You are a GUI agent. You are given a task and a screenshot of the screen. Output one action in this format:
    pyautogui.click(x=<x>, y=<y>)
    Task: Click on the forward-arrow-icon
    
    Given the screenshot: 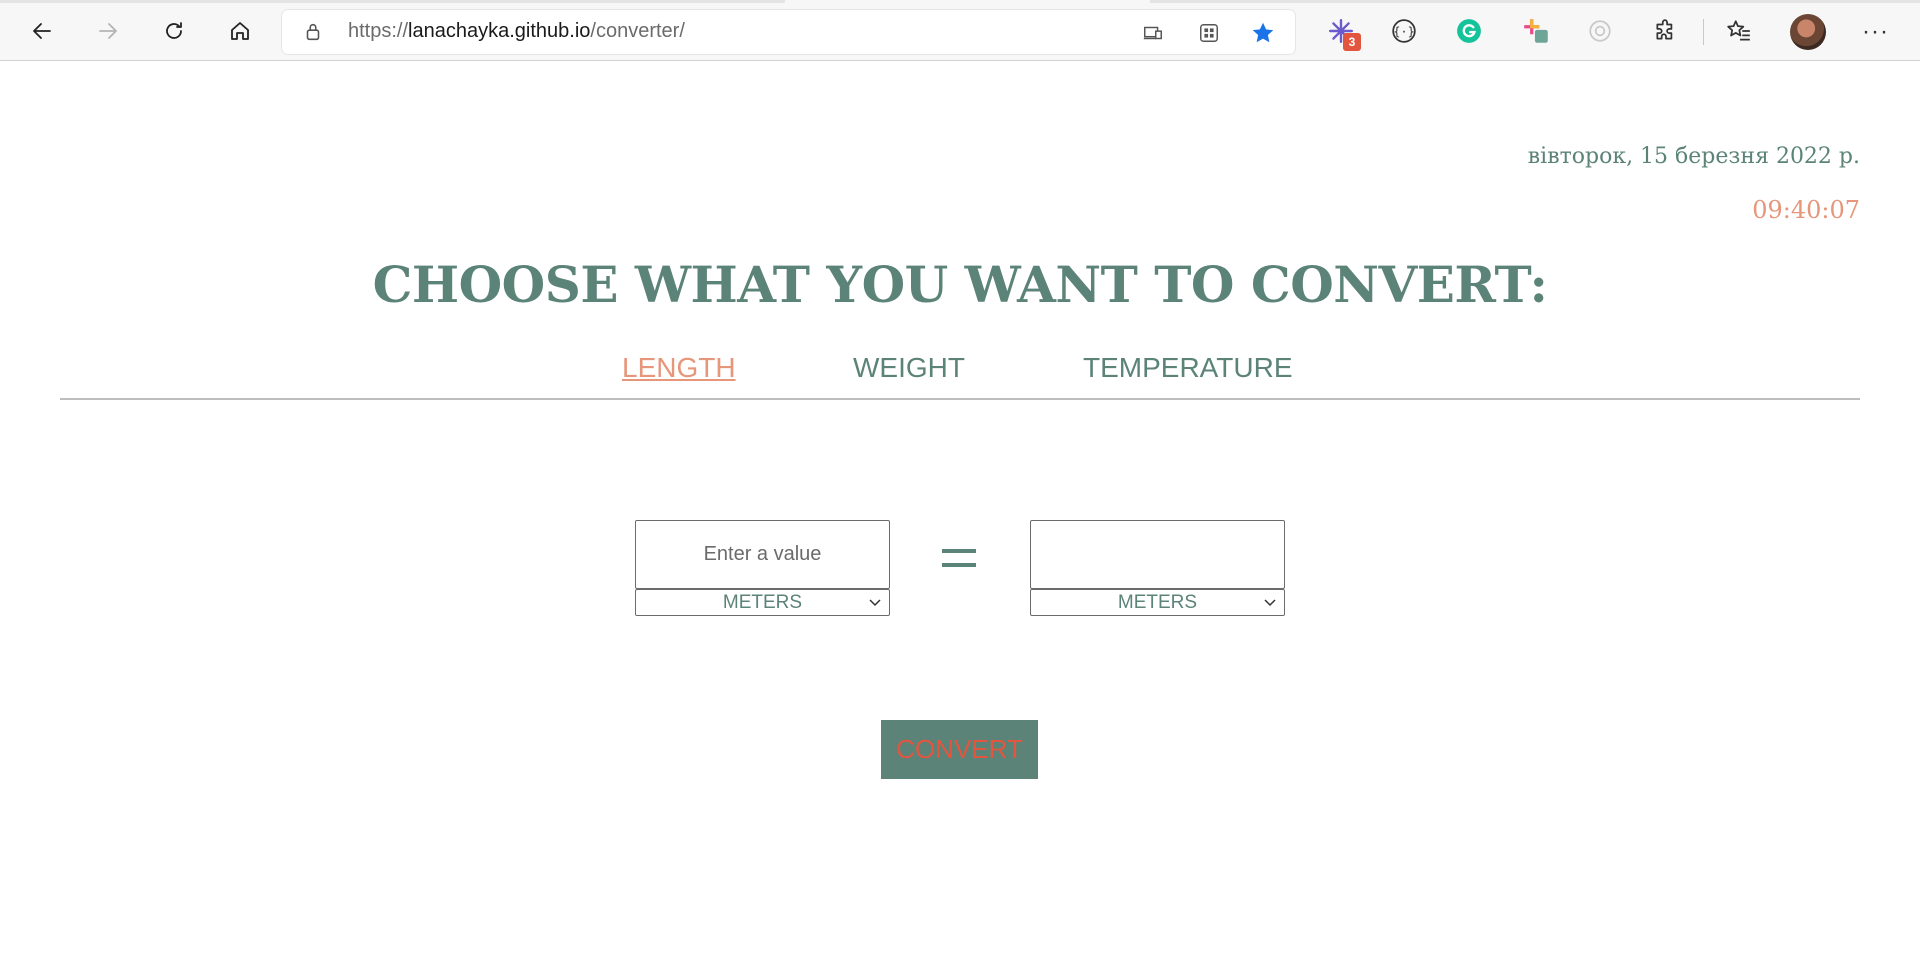 What is the action you would take?
    pyautogui.click(x=108, y=31)
    